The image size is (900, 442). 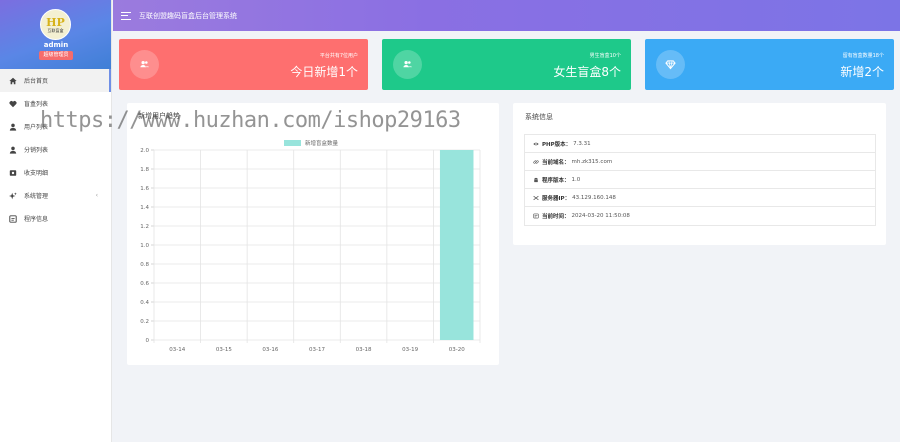 I want to click on network-icon, so click(x=536, y=198).